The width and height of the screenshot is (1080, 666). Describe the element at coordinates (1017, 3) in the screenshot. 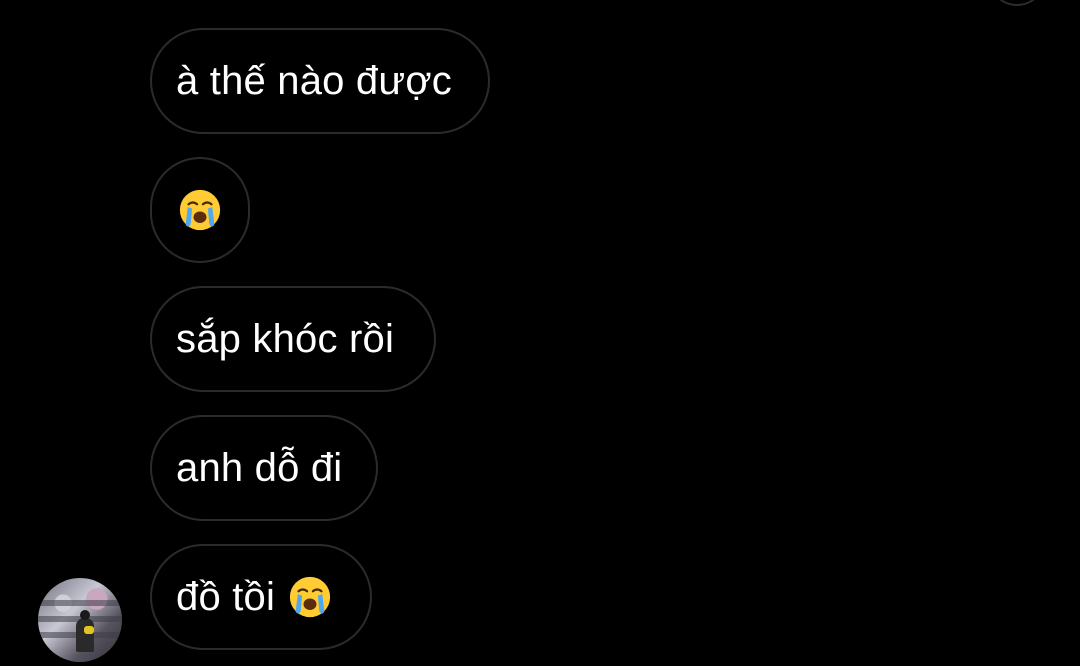

I see `partial-icon-button` at that location.